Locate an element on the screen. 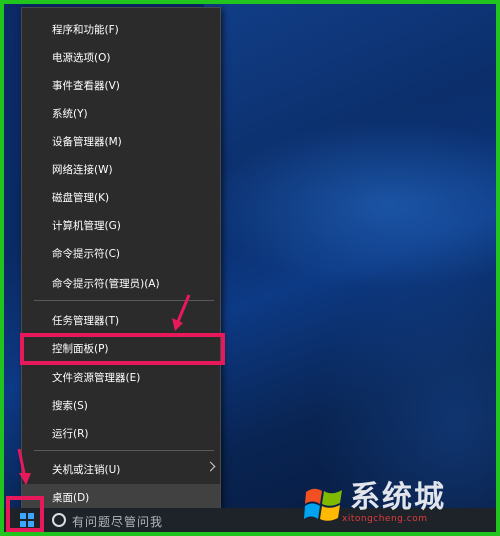 This screenshot has height=536, width=500. menu-separator is located at coordinates (124, 450).